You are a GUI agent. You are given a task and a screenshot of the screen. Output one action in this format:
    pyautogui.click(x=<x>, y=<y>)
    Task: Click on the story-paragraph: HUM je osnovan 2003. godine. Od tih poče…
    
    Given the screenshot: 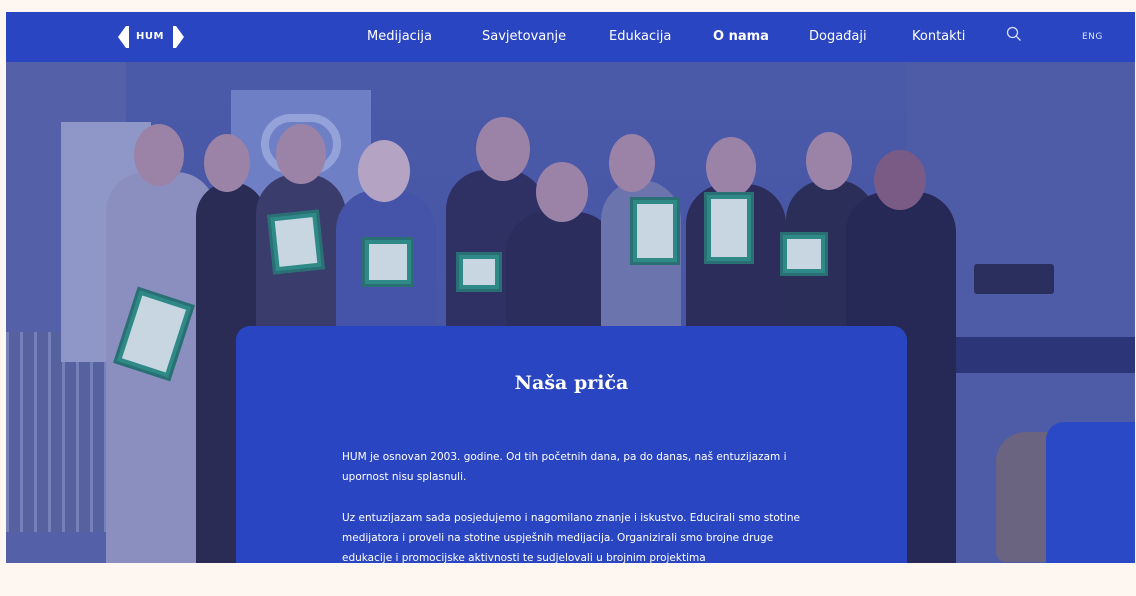 What is the action you would take?
    pyautogui.click(x=564, y=467)
    